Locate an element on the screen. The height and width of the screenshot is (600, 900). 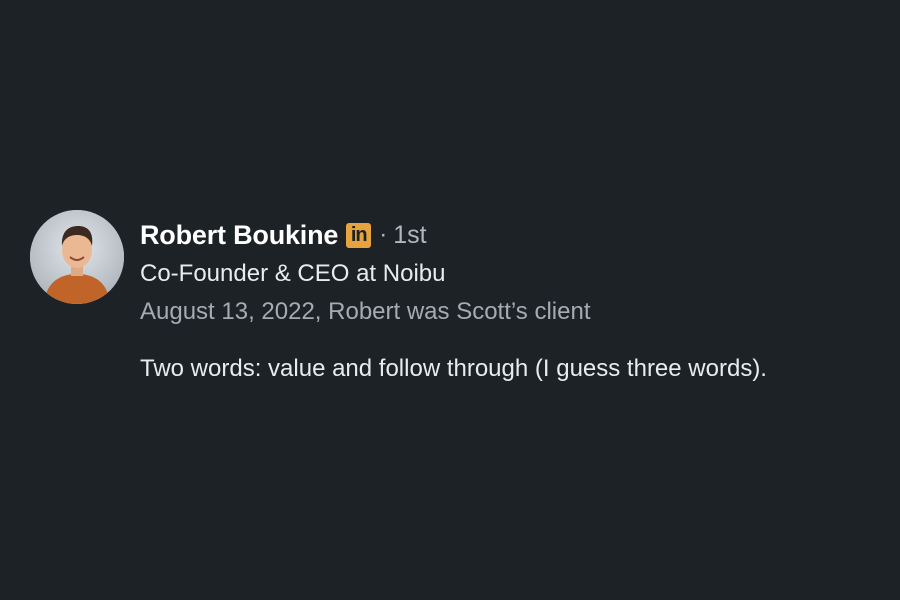
profile-photo-icon is located at coordinates (77, 257).